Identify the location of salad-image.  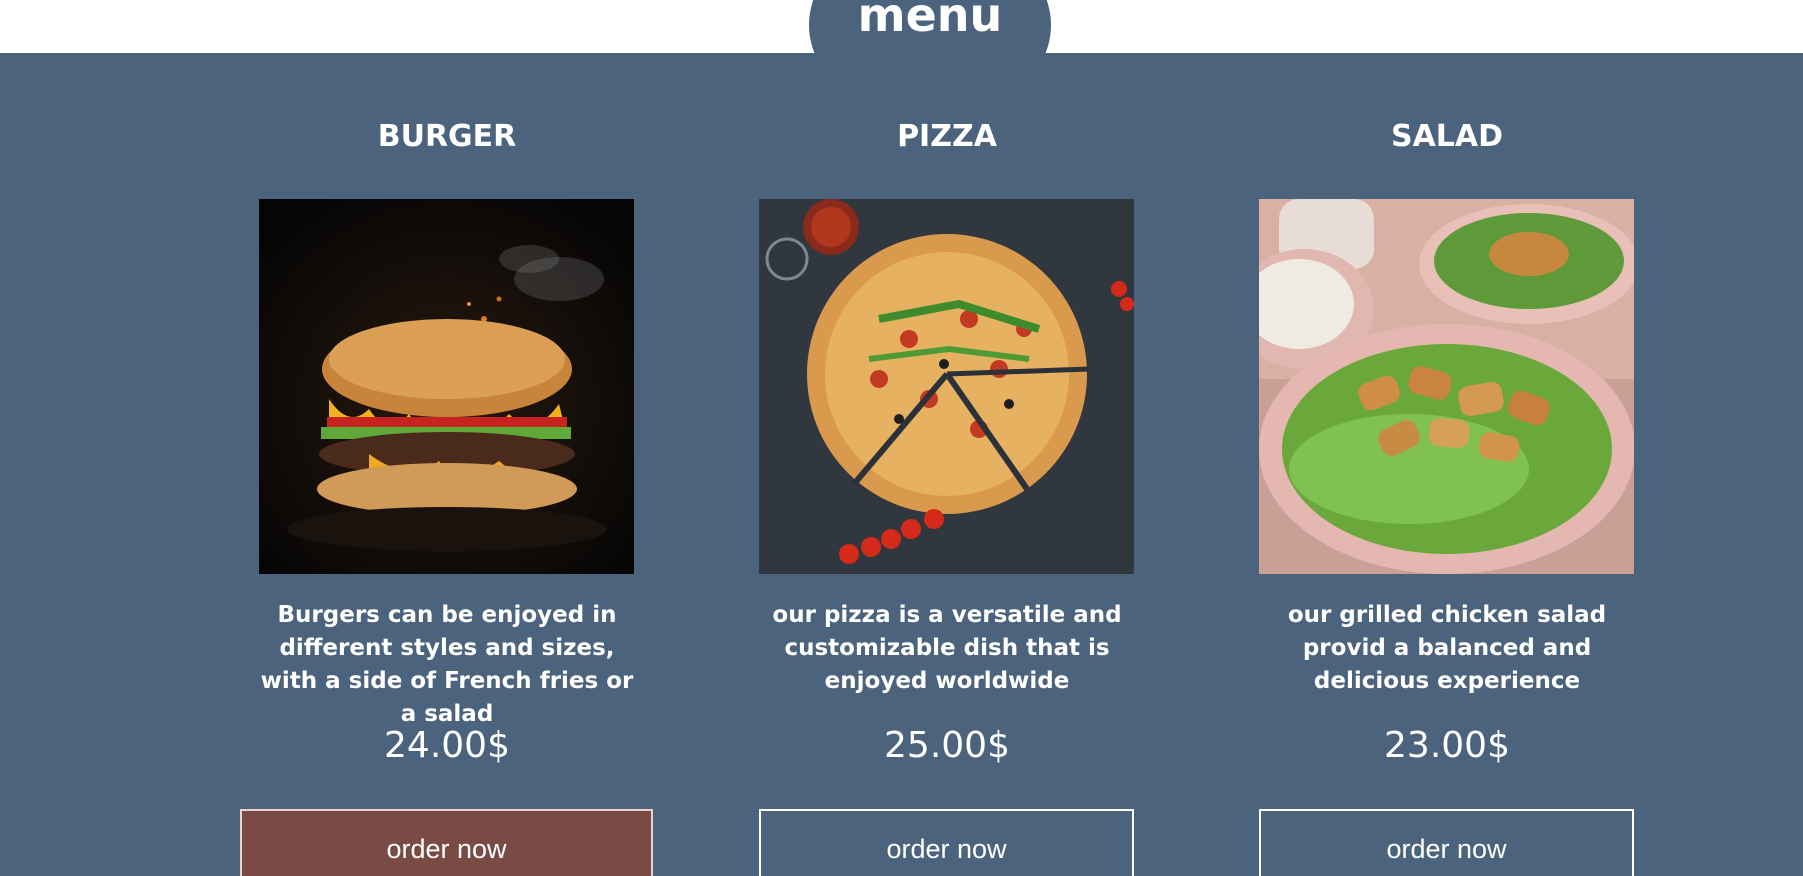
(1446, 386).